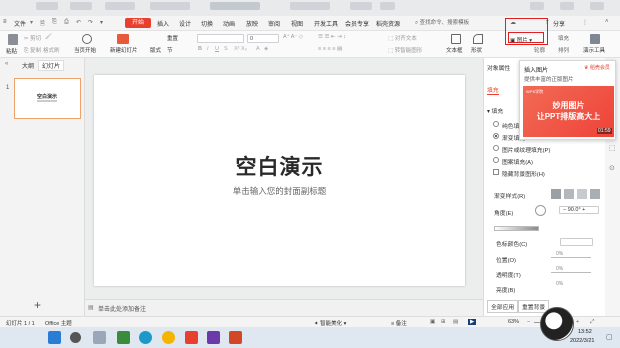 The height and width of the screenshot is (348, 620). What do you see at coordinates (78, 22) in the screenshot?
I see `undo-icon: ↶` at bounding box center [78, 22].